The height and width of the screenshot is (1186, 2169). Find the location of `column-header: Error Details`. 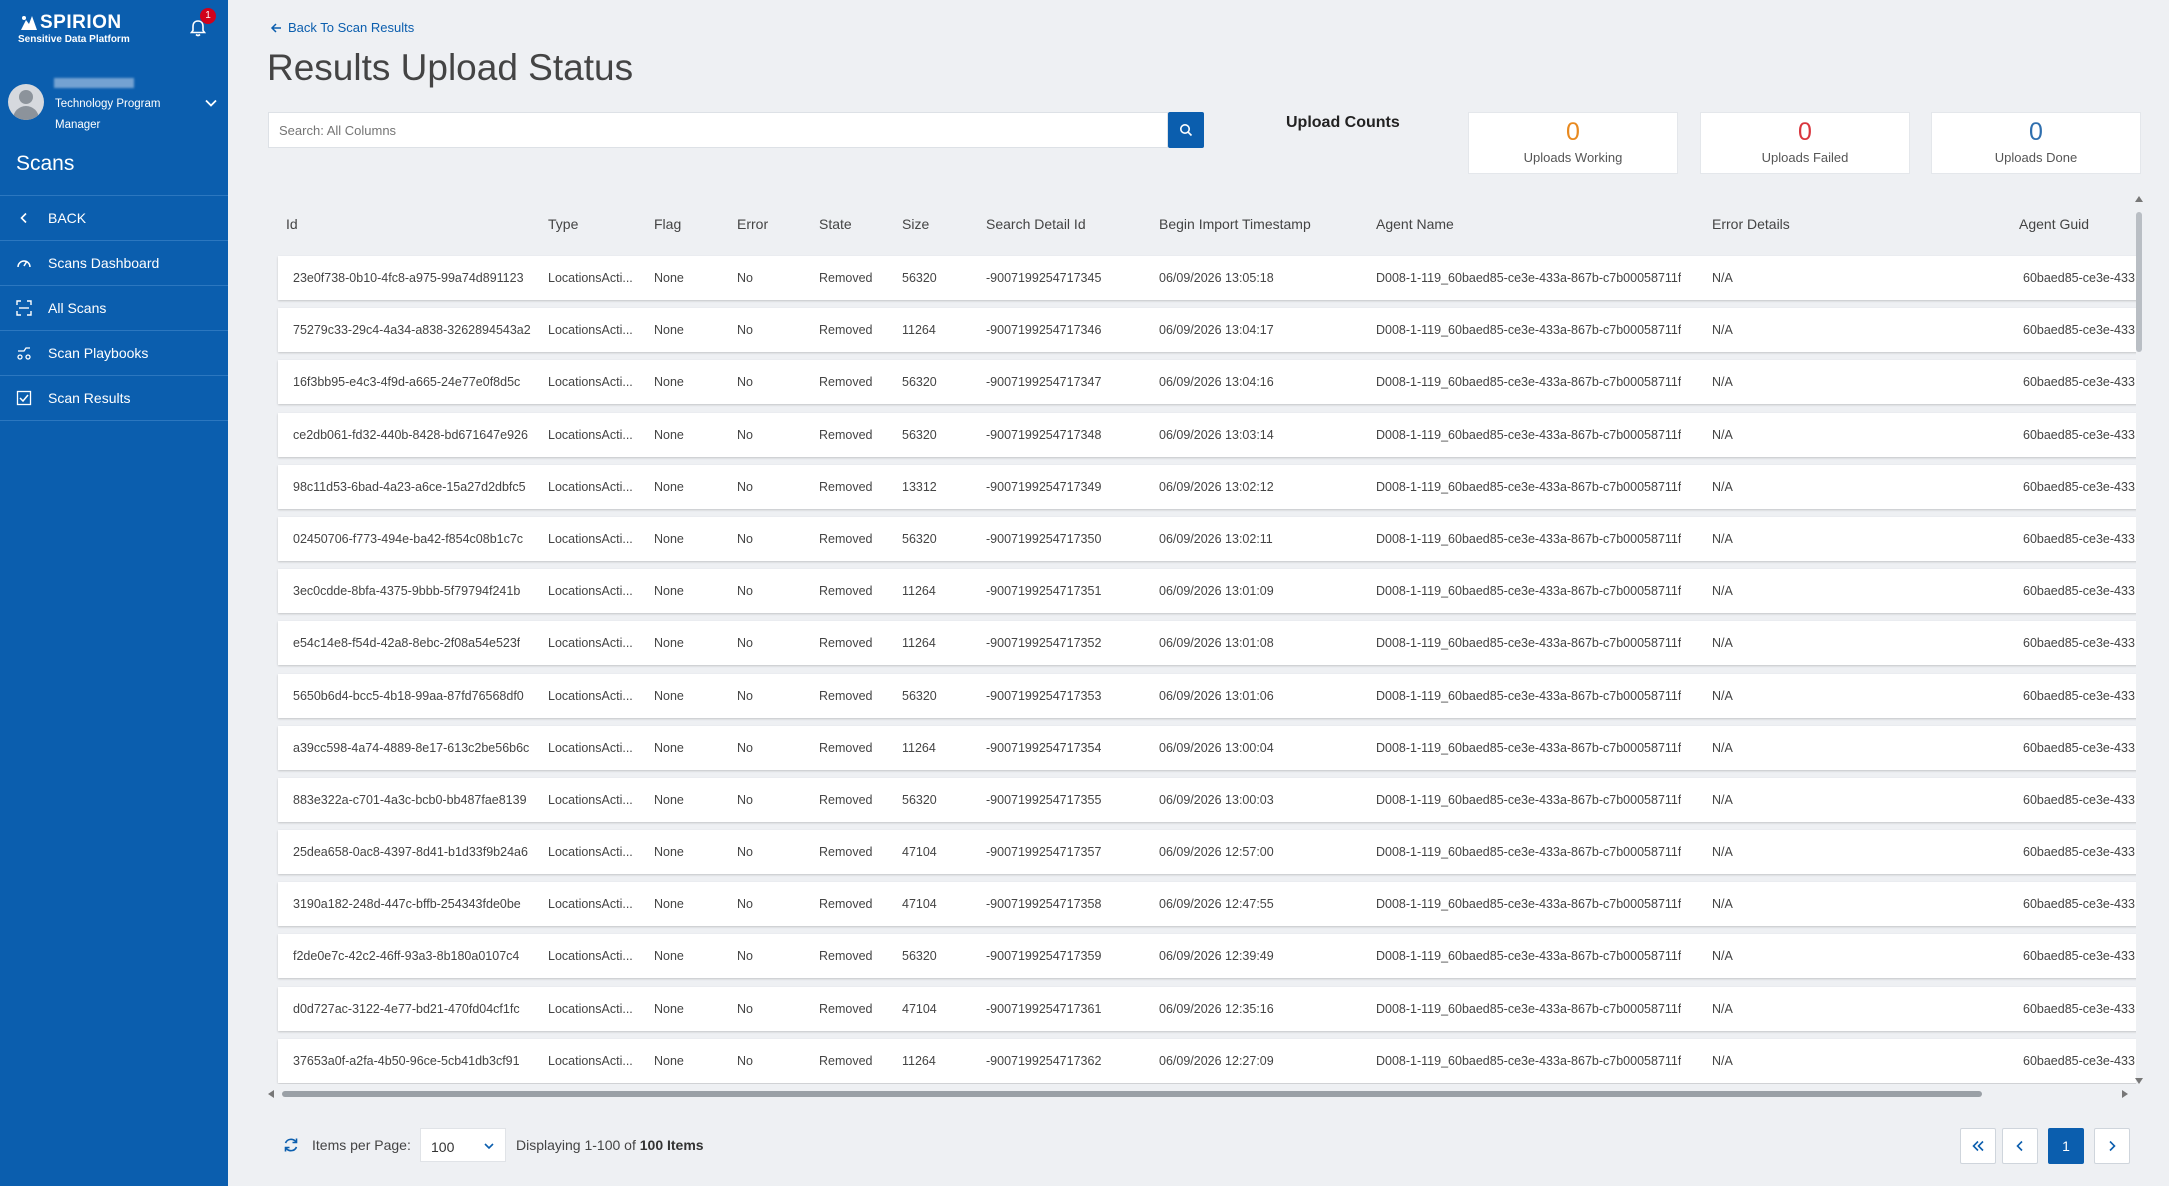

column-header: Error Details is located at coordinates (1751, 224).